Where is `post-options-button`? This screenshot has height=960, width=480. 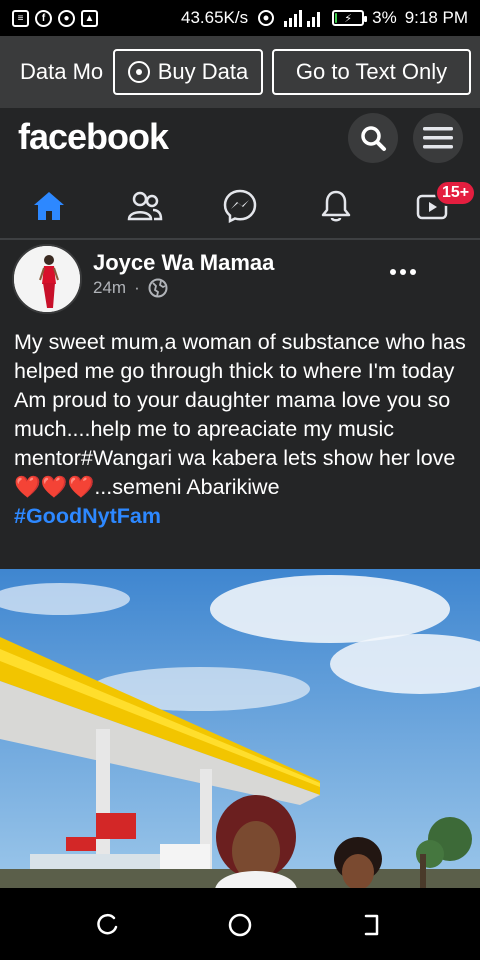
post-options-button is located at coordinates (403, 272).